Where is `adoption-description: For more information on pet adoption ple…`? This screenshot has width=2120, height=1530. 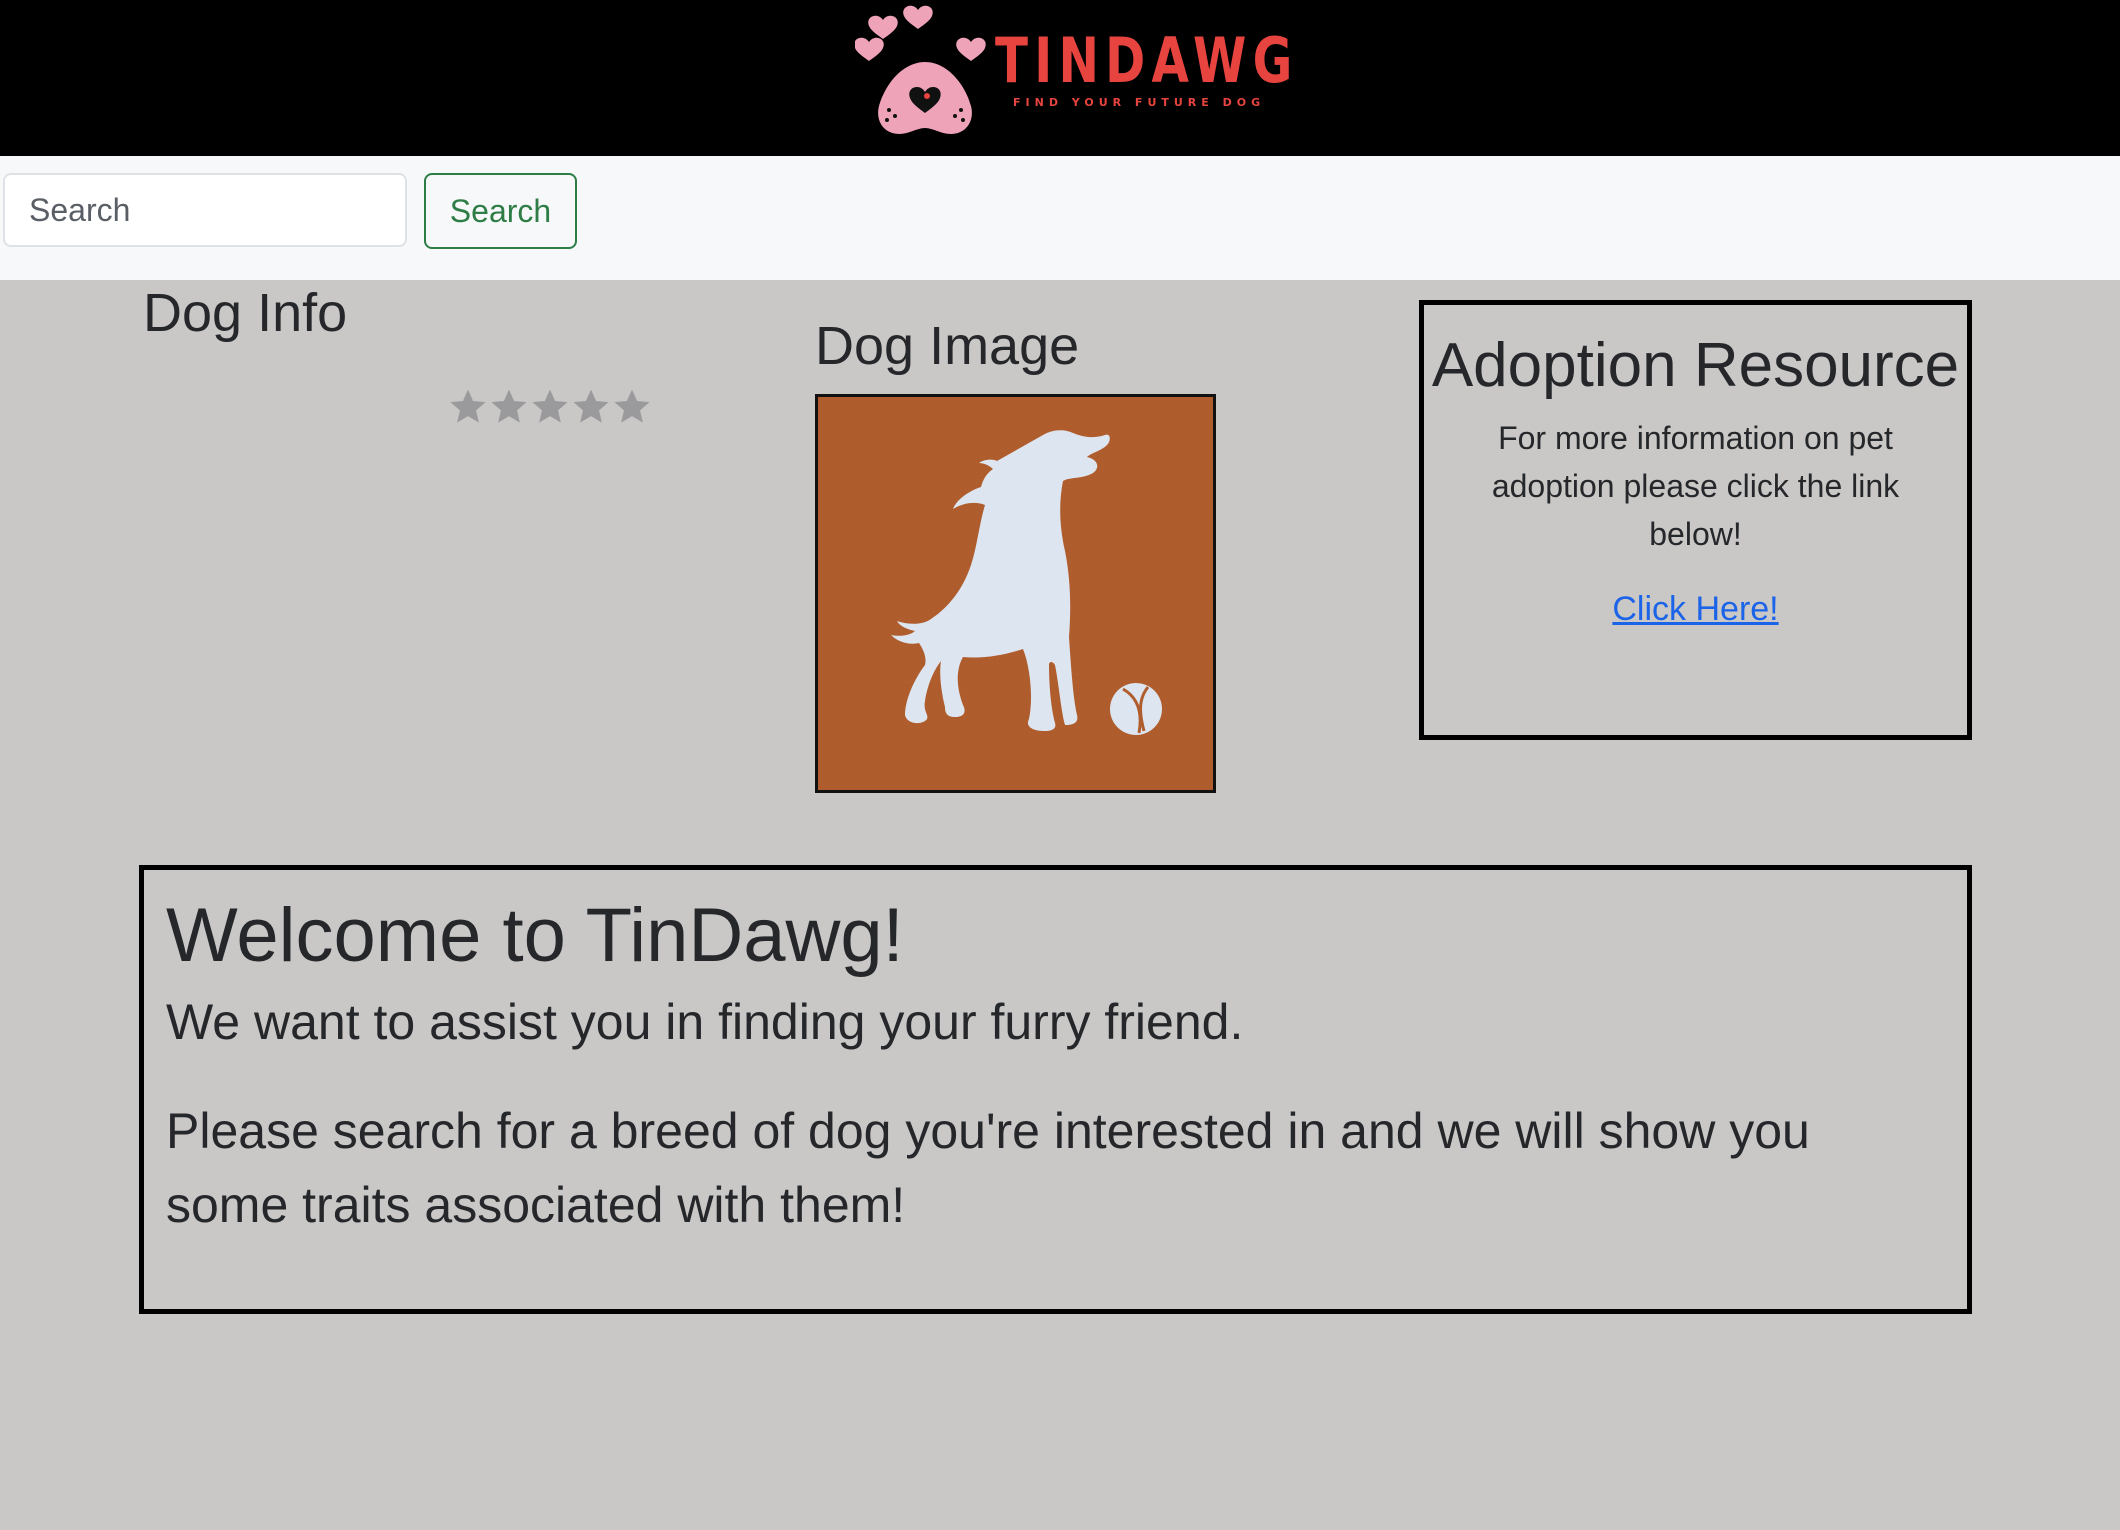 adoption-description: For more information on pet adoption ple… is located at coordinates (1695, 486).